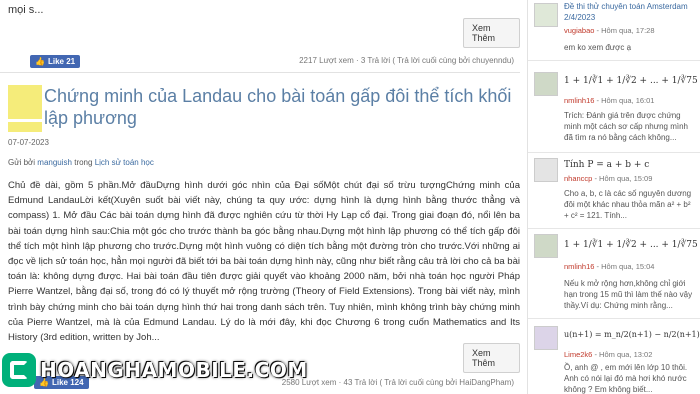 The width and height of the screenshot is (700, 394). What do you see at coordinates (61, 61) in the screenshot?
I see `prev-like-label: Like 21` at bounding box center [61, 61].